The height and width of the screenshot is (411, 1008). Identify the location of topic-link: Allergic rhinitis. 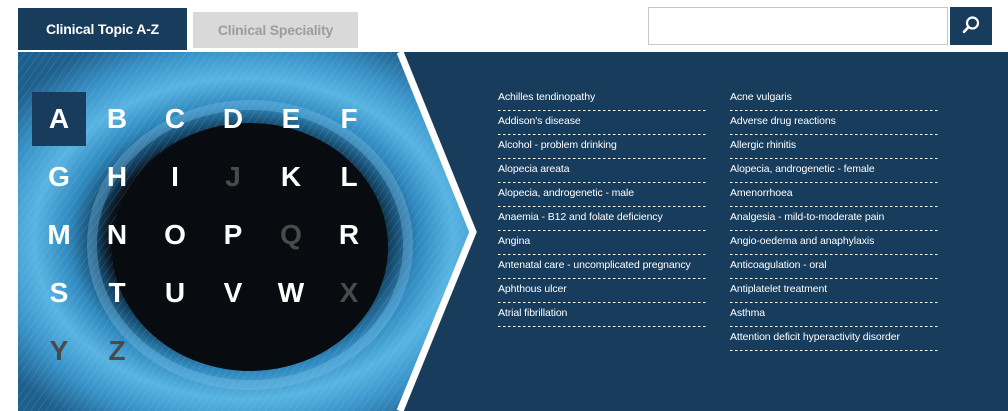
(834, 147).